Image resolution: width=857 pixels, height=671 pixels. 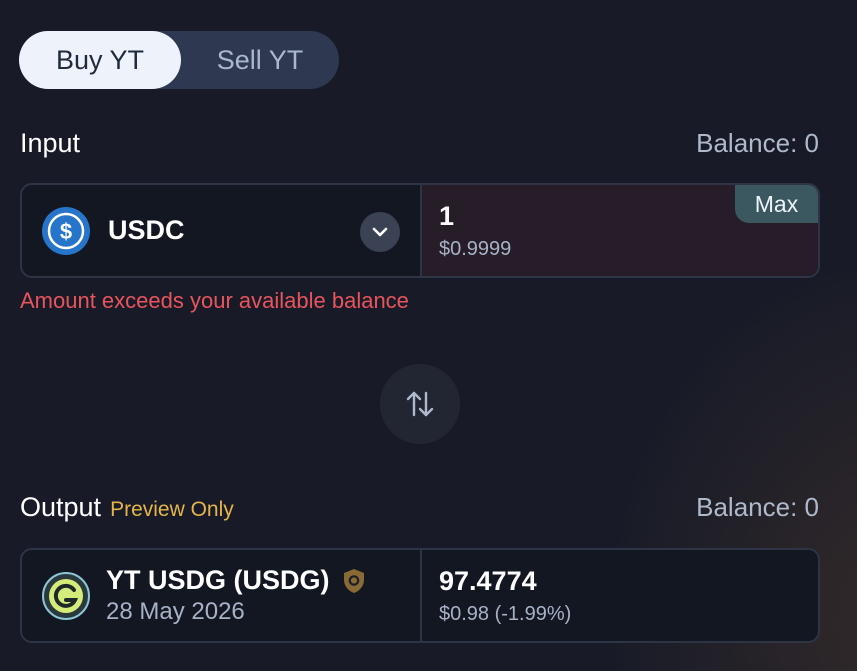 I want to click on output-token-name: YT USDG (USDG), so click(x=218, y=580).